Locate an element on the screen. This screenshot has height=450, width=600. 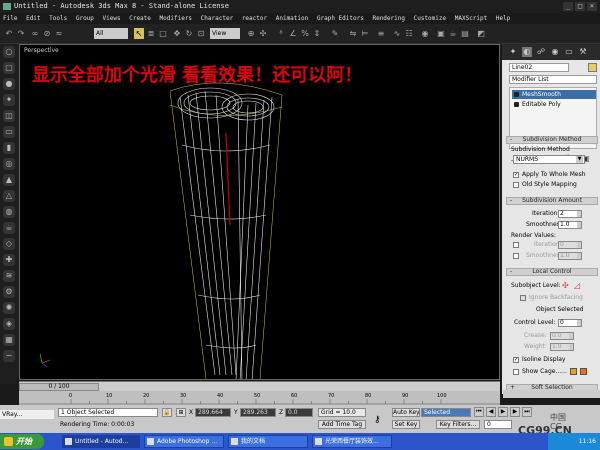
subdivision-method-rollout: - Subdivision Method is located at coordinates (552, 140).